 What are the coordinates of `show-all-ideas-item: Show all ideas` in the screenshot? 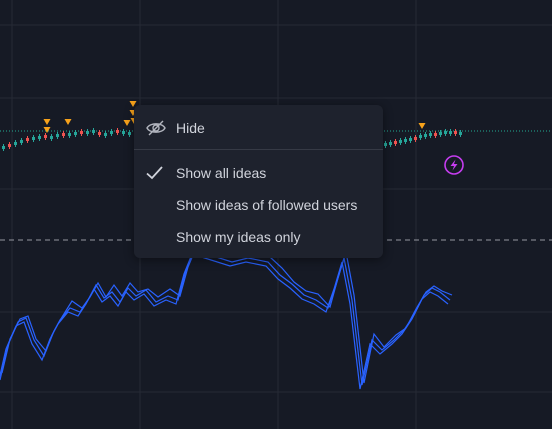 It's located at (258, 173).